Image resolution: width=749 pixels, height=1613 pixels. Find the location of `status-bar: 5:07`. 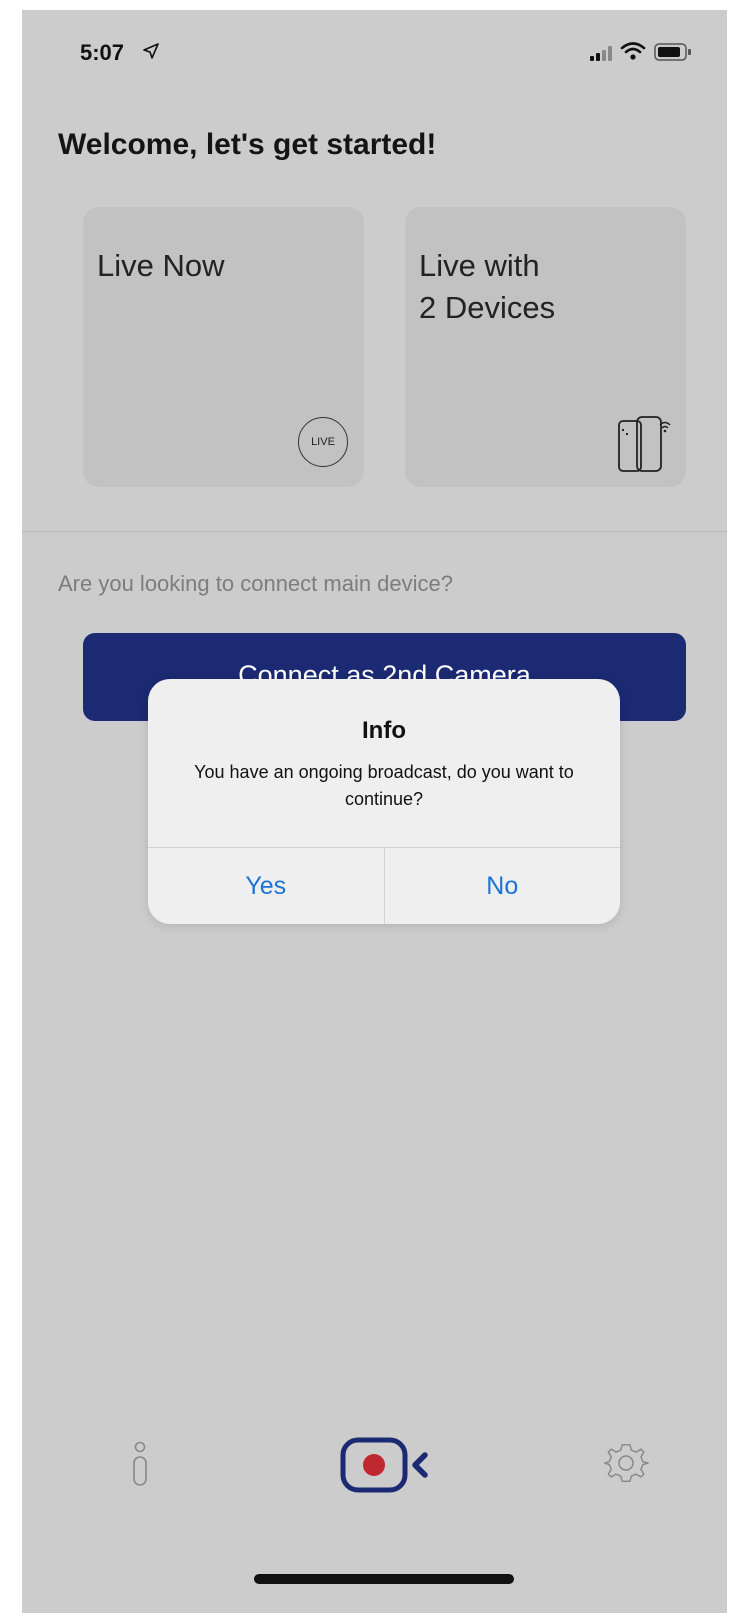

status-bar: 5:07 is located at coordinates (374, 50).